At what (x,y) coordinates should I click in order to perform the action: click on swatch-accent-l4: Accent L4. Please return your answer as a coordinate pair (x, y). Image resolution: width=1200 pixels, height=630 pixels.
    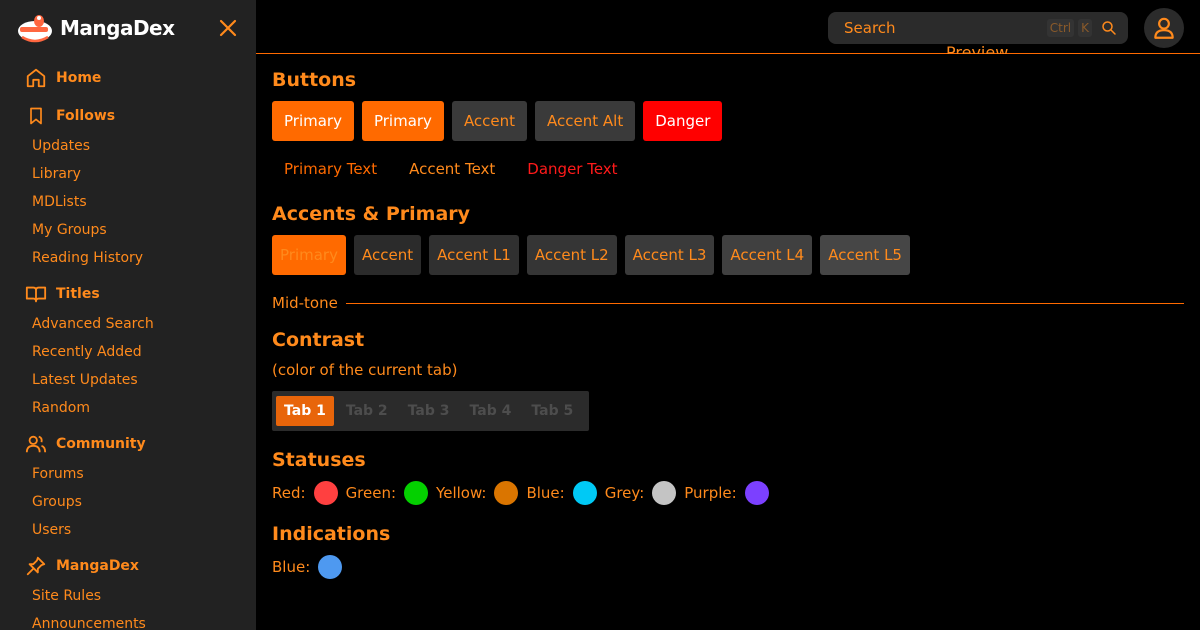
    Looking at the image, I should click on (767, 255).